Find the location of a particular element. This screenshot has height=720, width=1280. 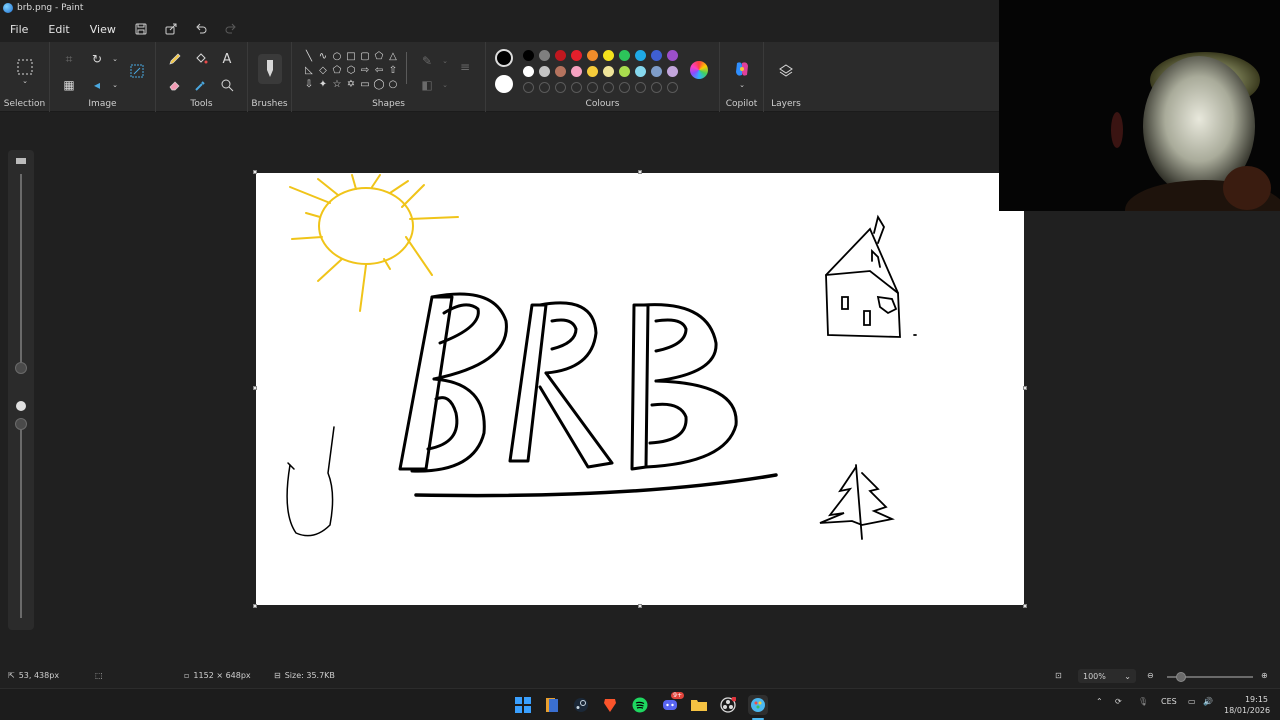

windows-start-icon is located at coordinates (523, 705).